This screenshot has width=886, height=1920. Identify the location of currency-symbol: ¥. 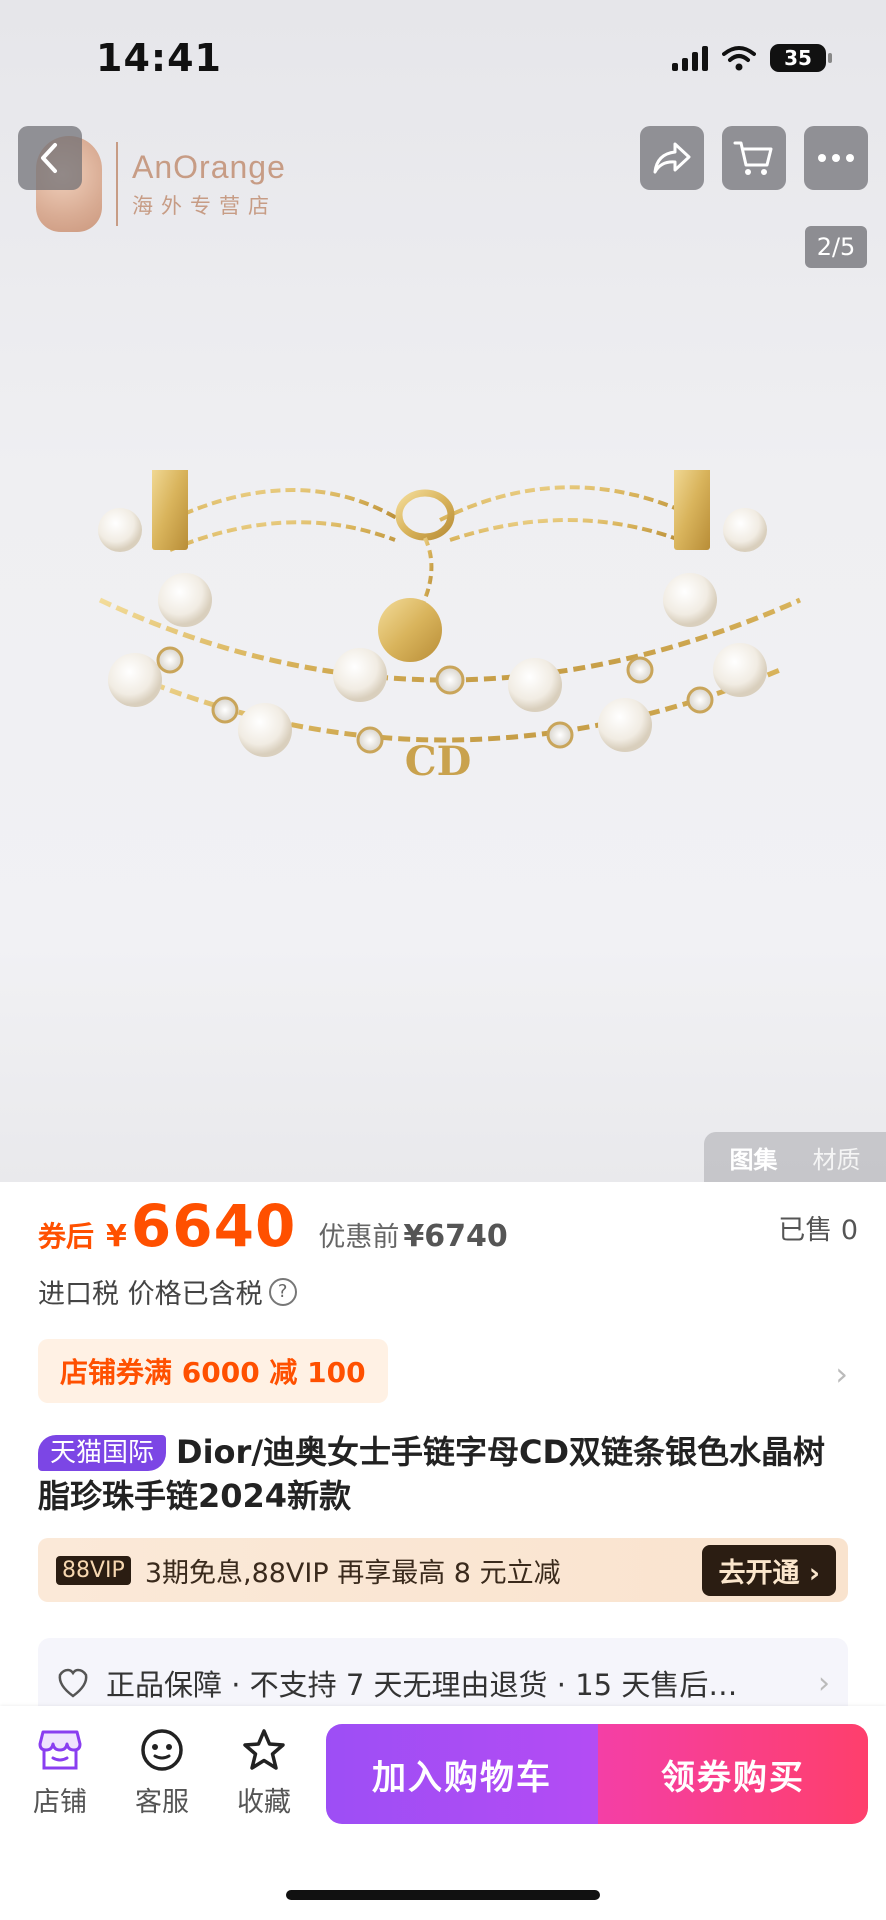
(116, 1236).